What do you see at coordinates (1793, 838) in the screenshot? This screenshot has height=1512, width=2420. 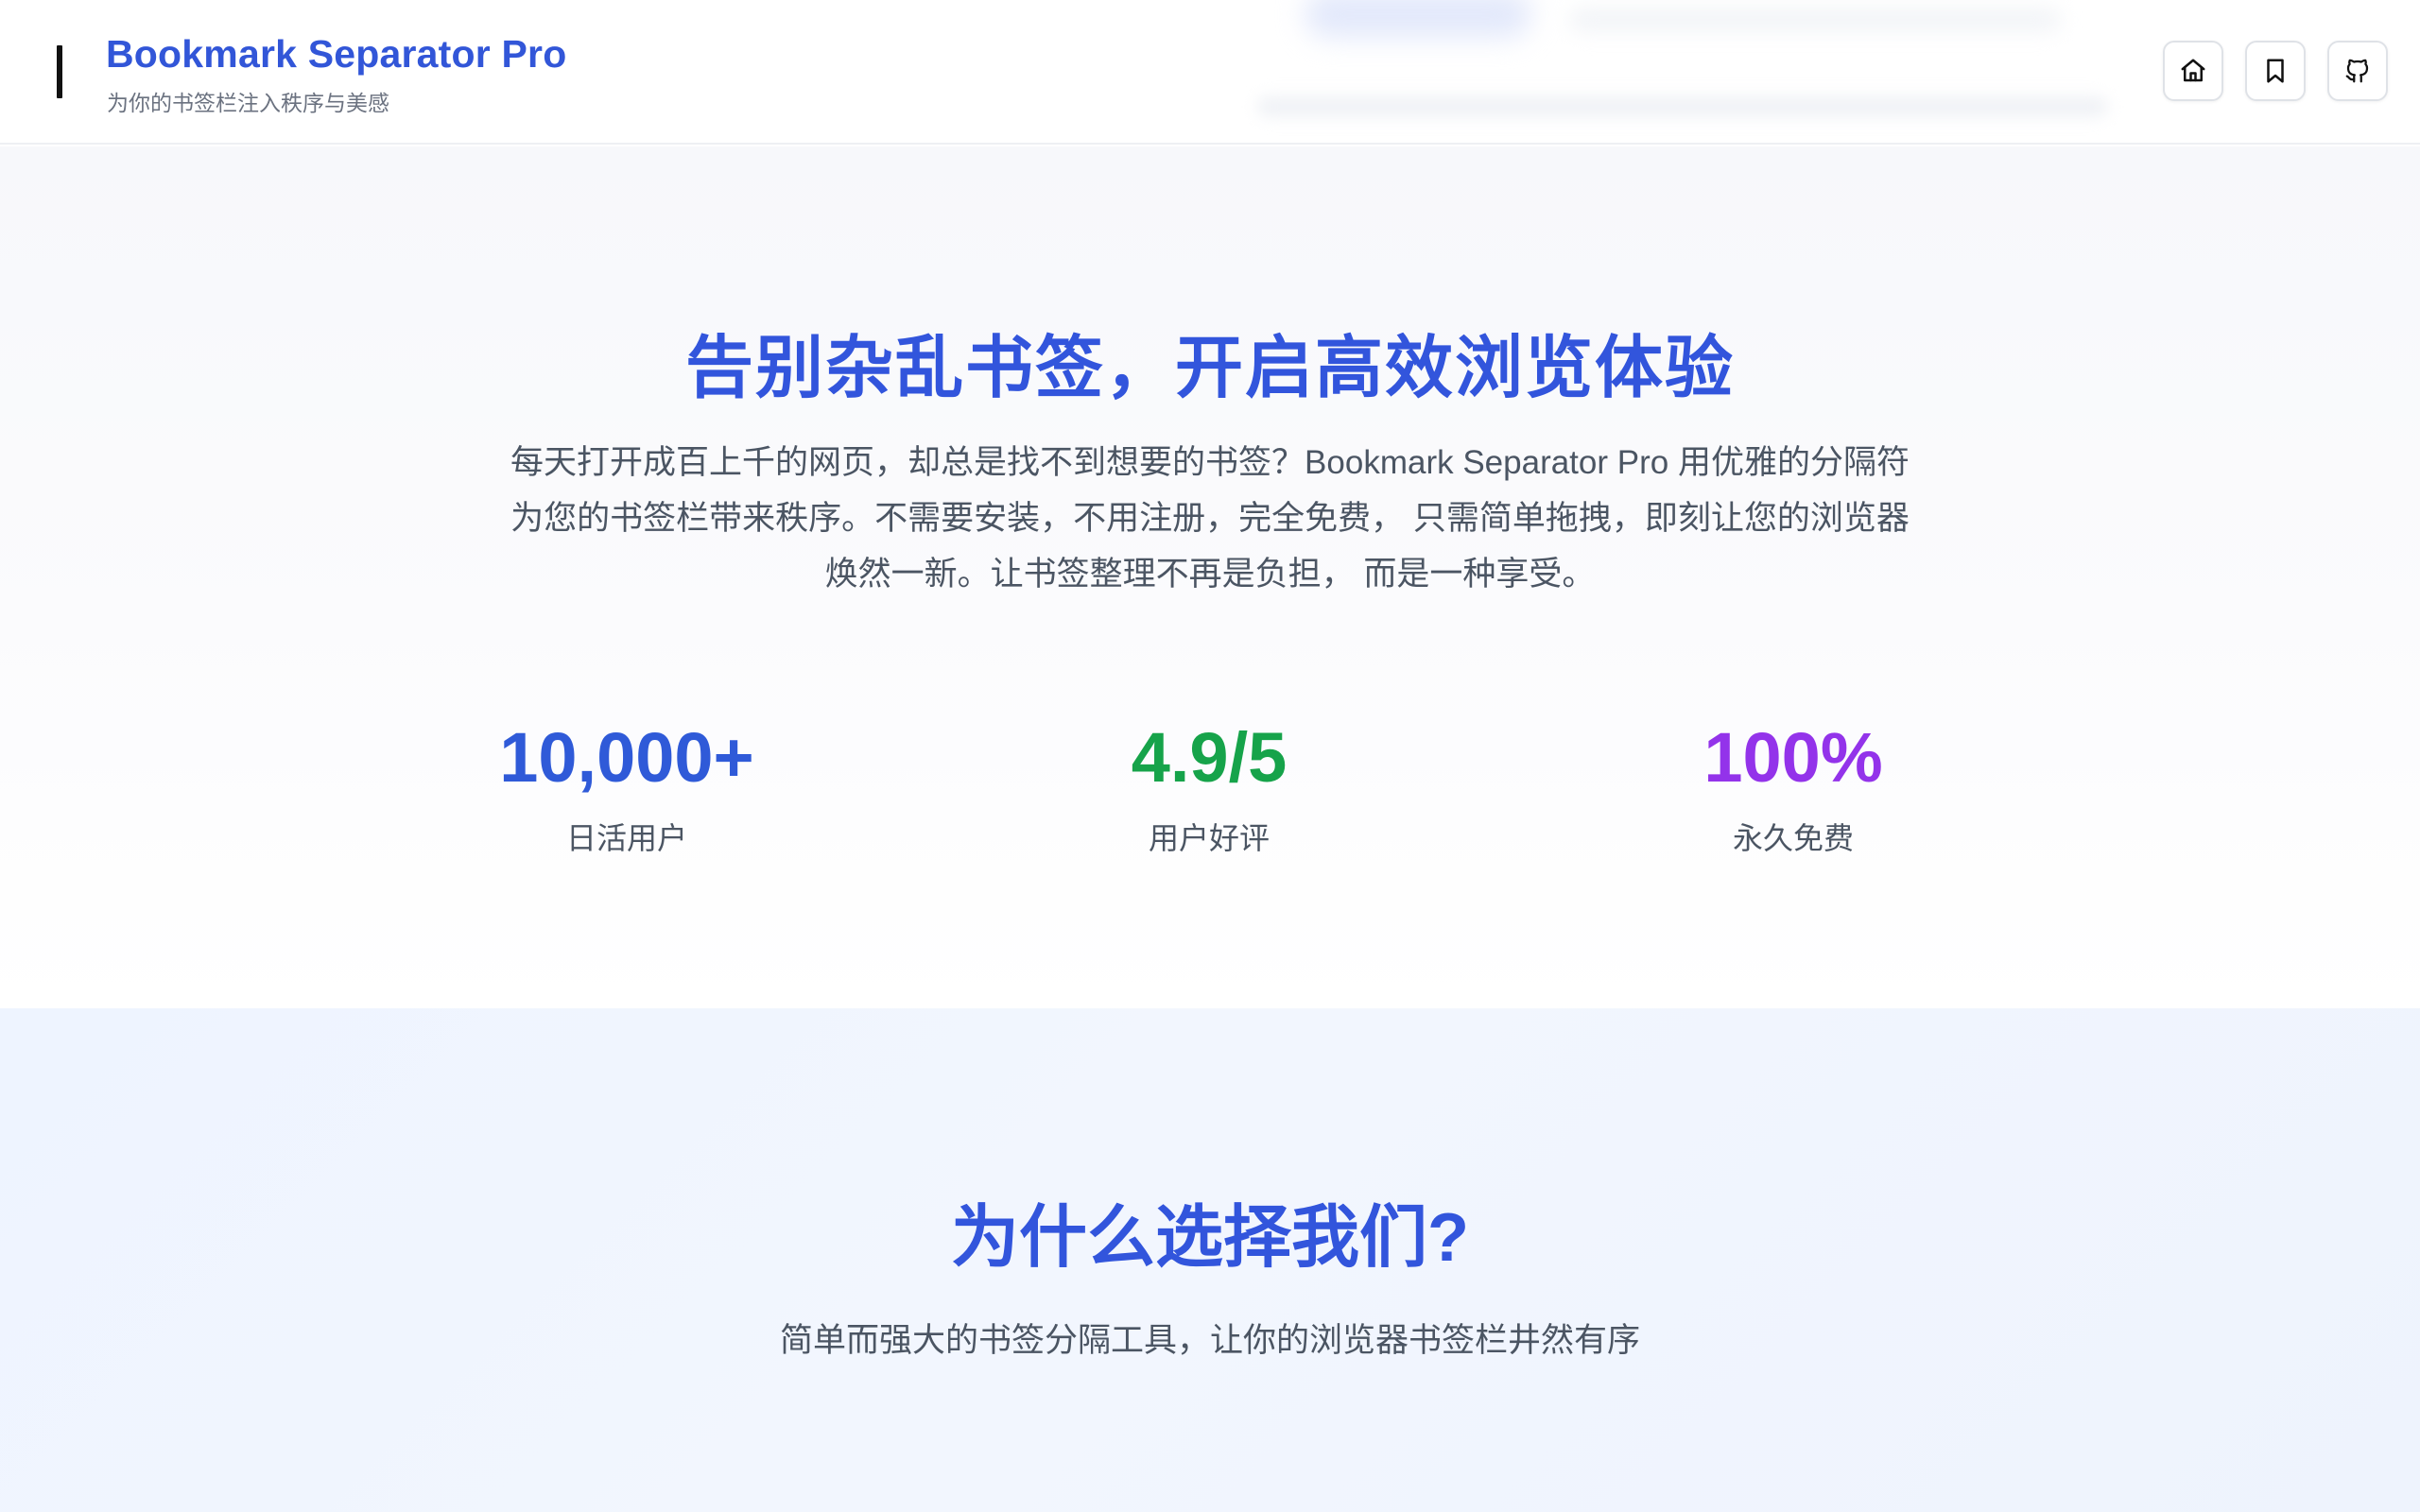 I see `stat-label: 永久免费` at bounding box center [1793, 838].